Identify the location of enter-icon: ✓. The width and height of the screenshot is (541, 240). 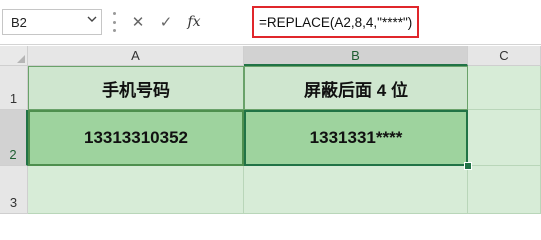
(166, 22).